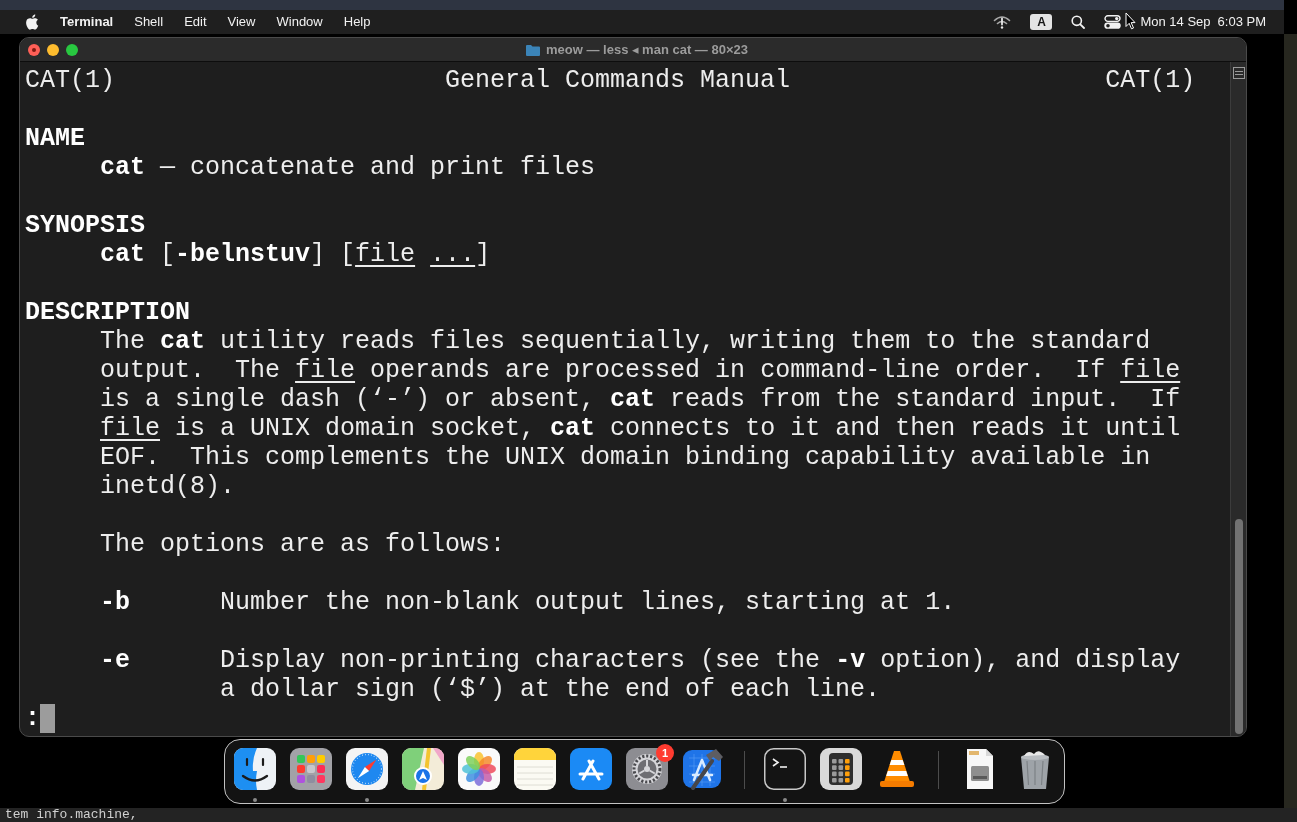  Describe the element at coordinates (32, 718) in the screenshot. I see `pager-prompt: :` at that location.